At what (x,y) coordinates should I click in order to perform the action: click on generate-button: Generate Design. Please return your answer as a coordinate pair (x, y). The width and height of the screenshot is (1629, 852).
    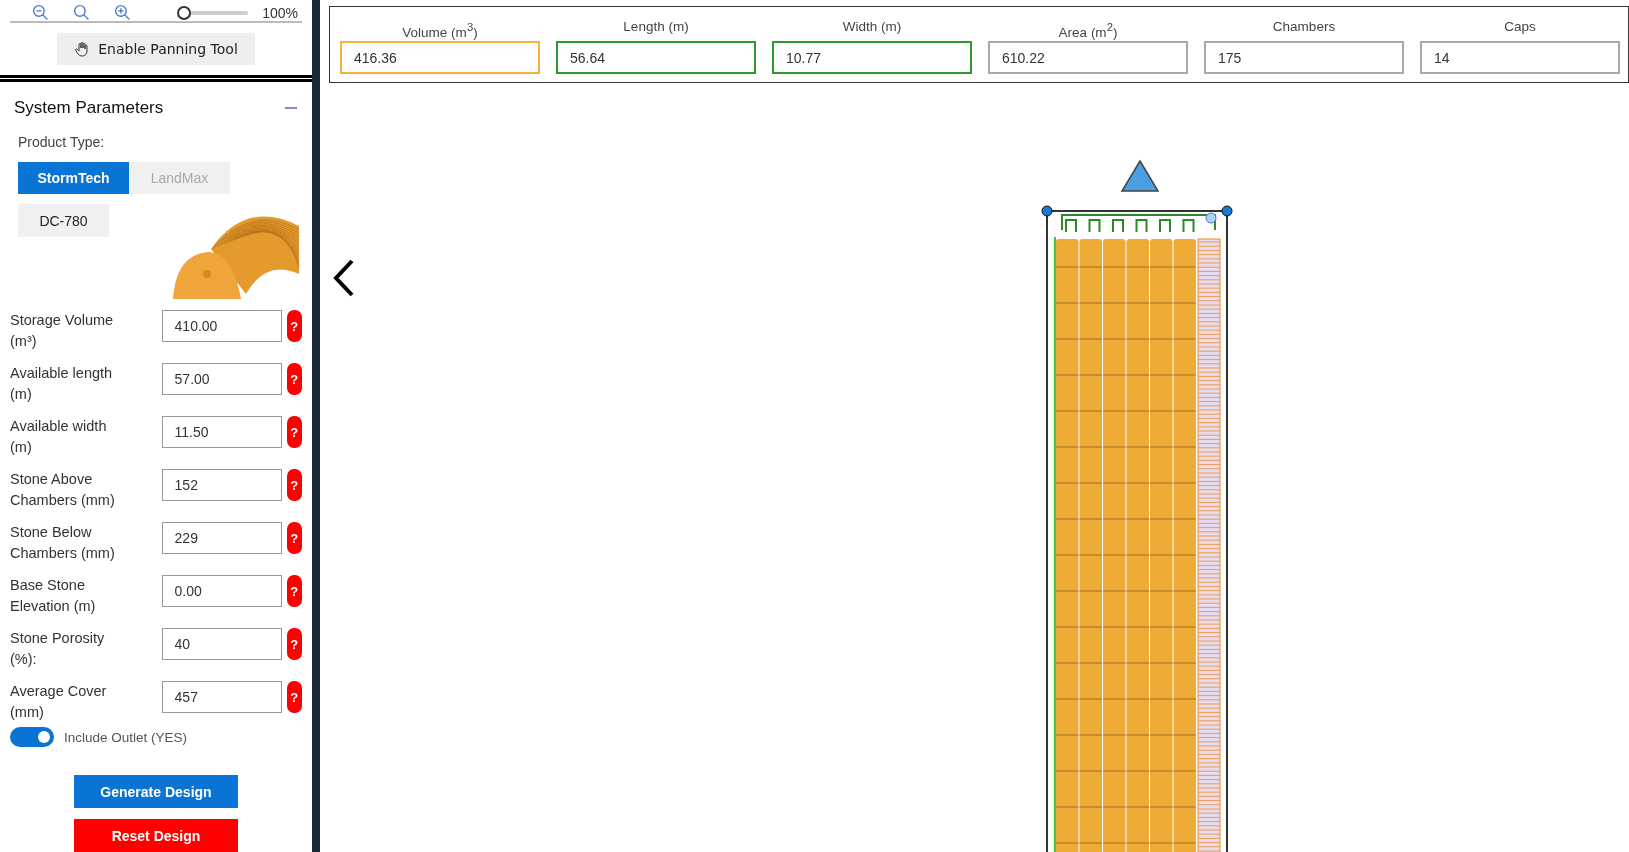
    Looking at the image, I should click on (156, 791).